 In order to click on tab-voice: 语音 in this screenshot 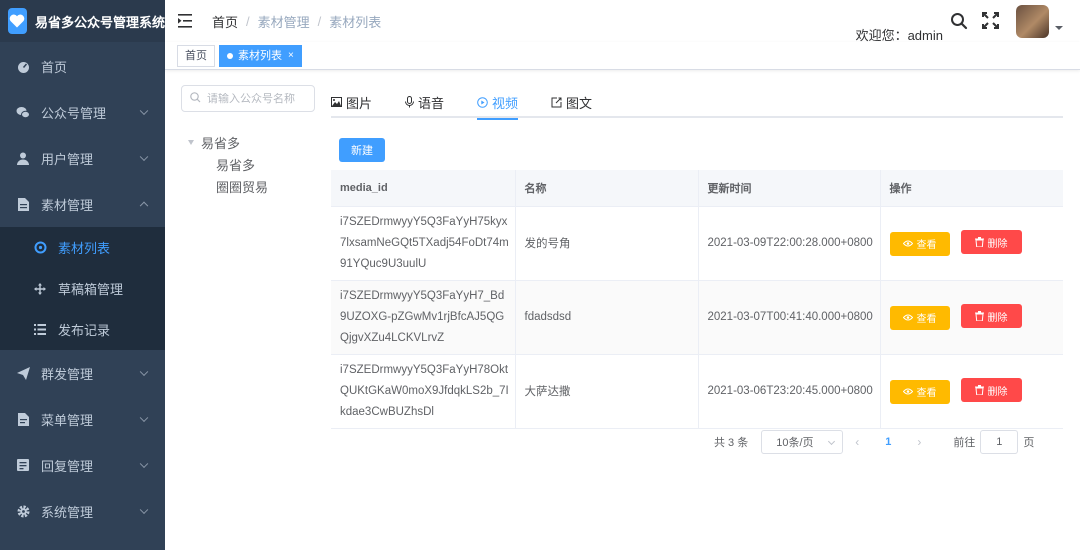, I will do `click(424, 102)`.